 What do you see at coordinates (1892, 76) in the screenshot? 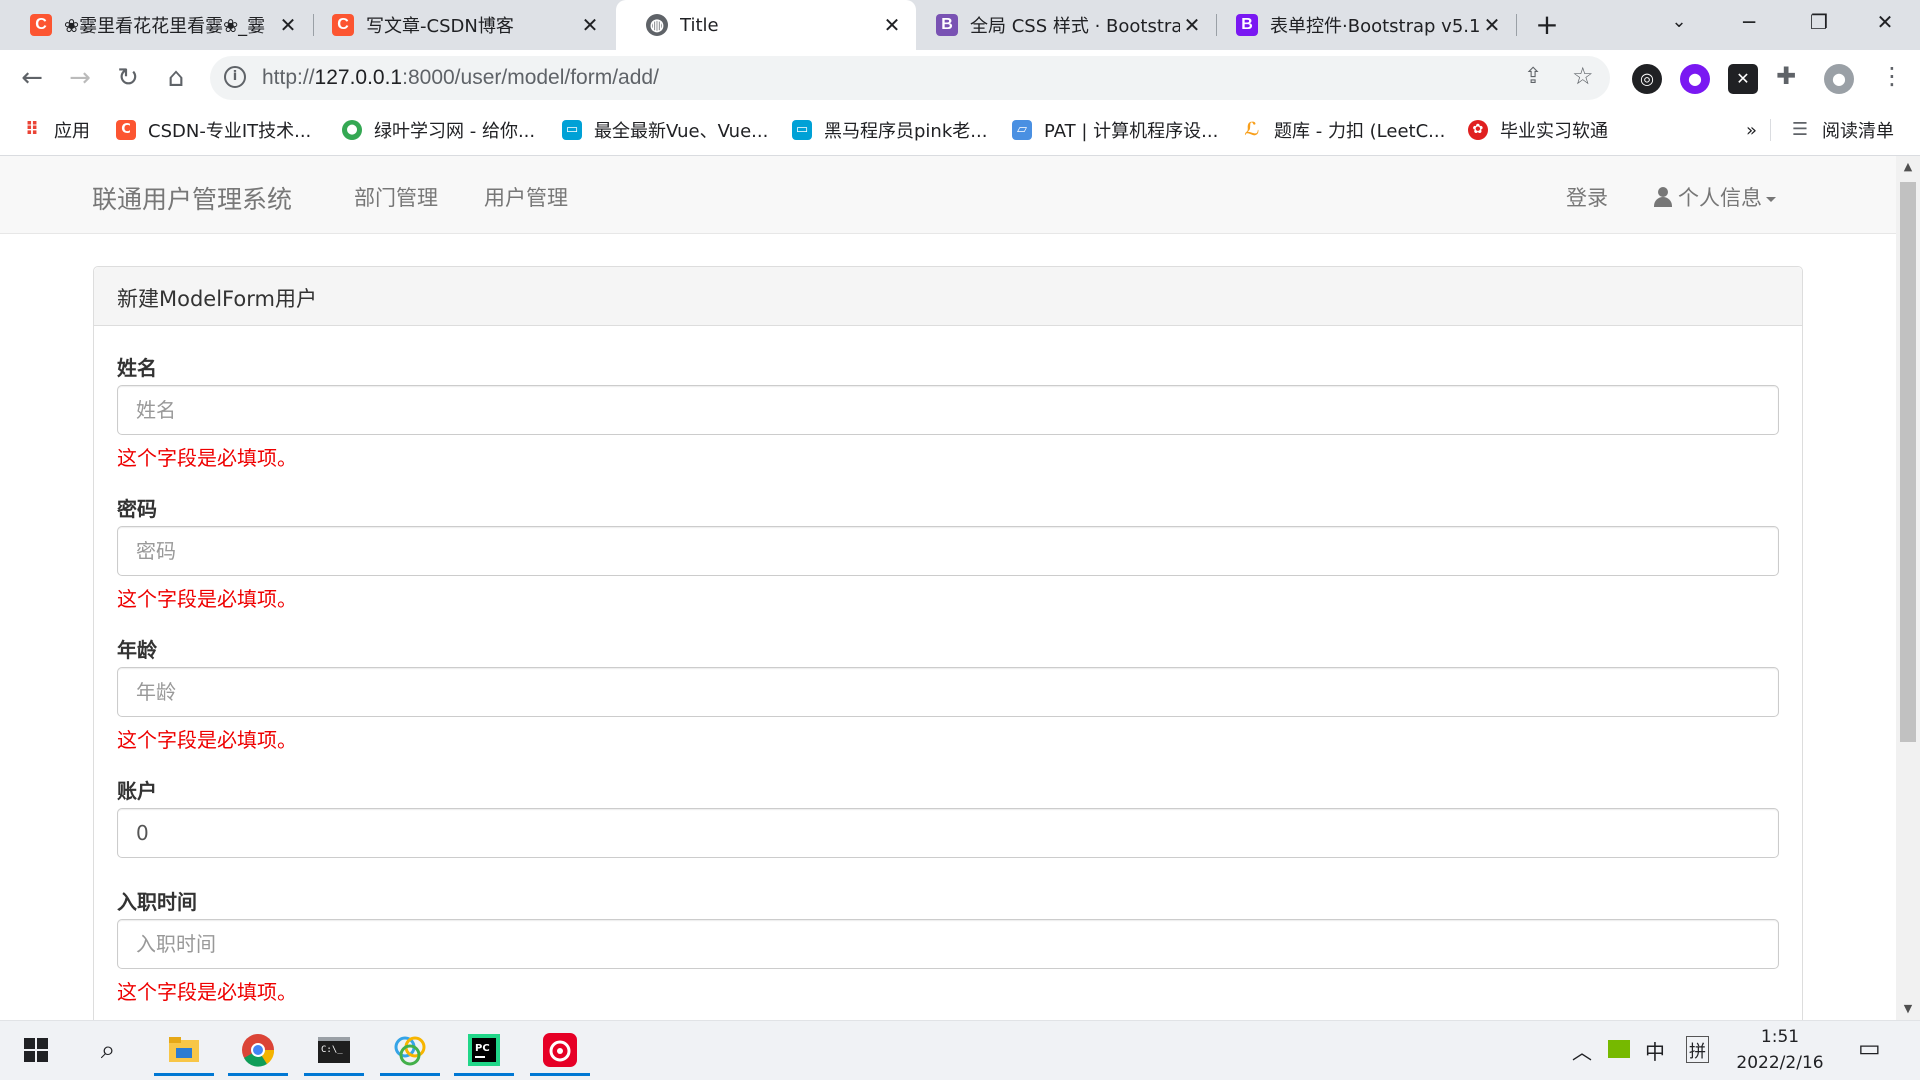
I see `more-menu-icon: ⋮` at bounding box center [1892, 76].